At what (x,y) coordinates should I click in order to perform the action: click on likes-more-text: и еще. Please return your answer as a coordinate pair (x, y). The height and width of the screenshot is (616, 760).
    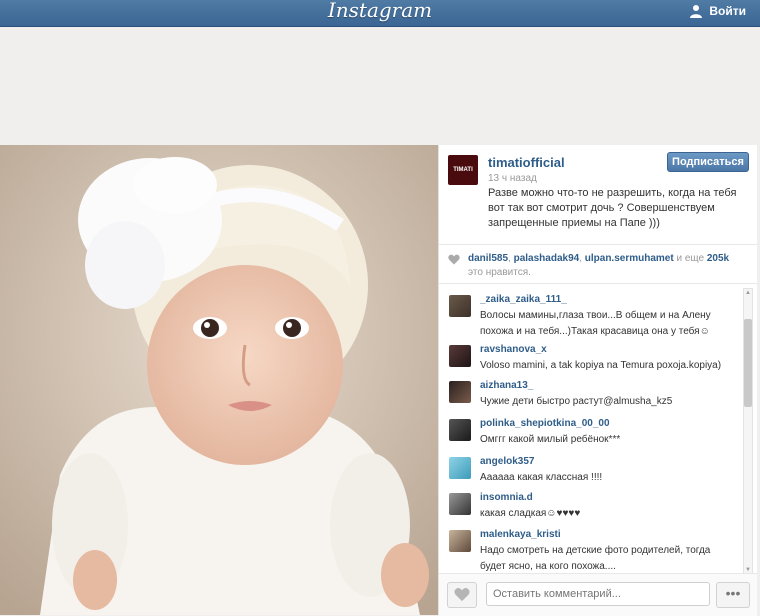
    Looking at the image, I should click on (690, 258).